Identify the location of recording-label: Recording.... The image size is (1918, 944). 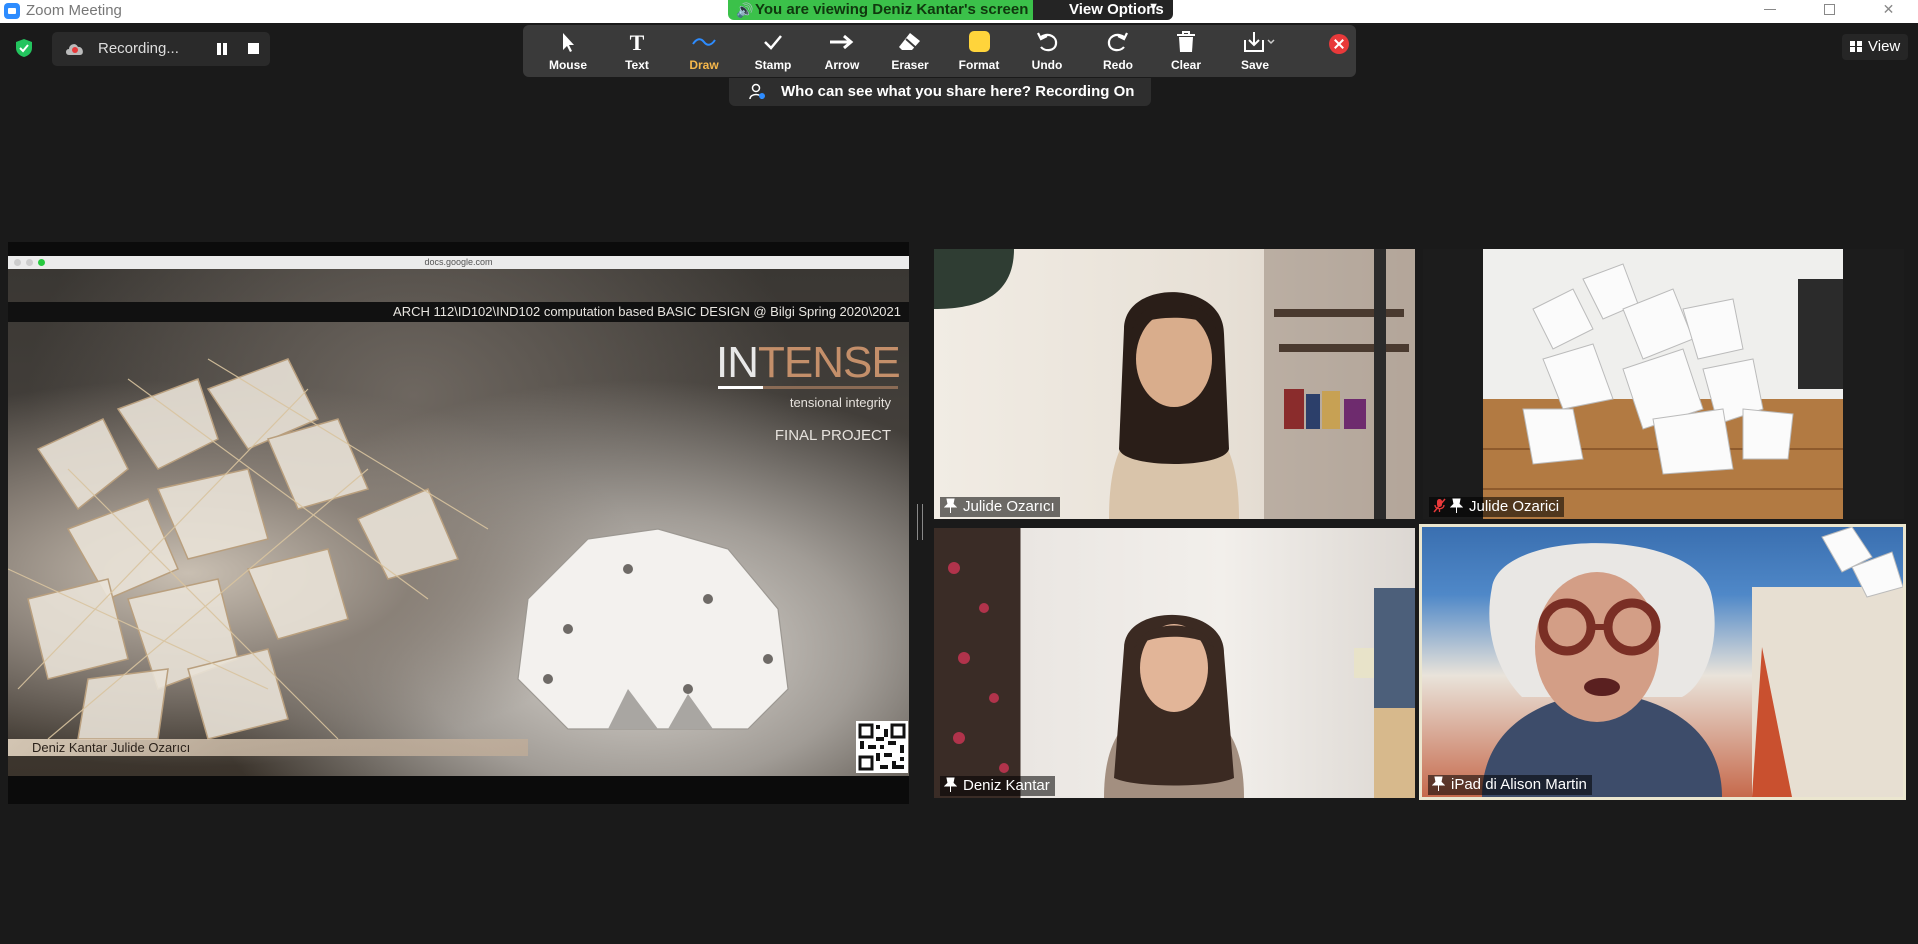
(138, 48).